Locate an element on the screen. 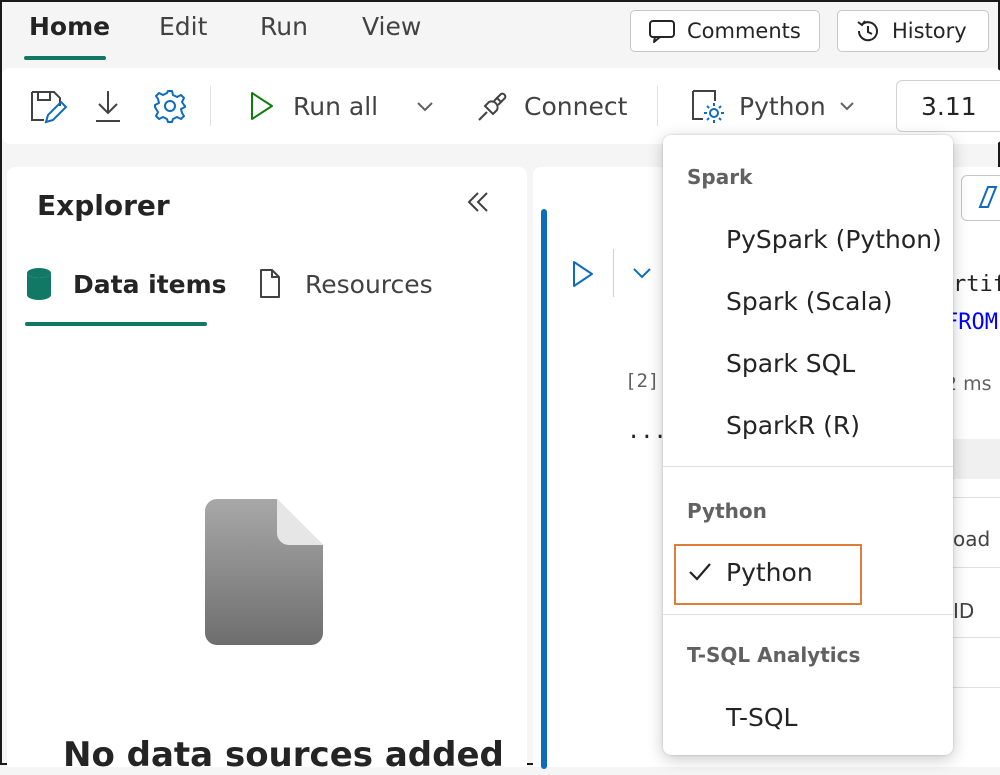  language-selector: Python is located at coordinates (772, 106).